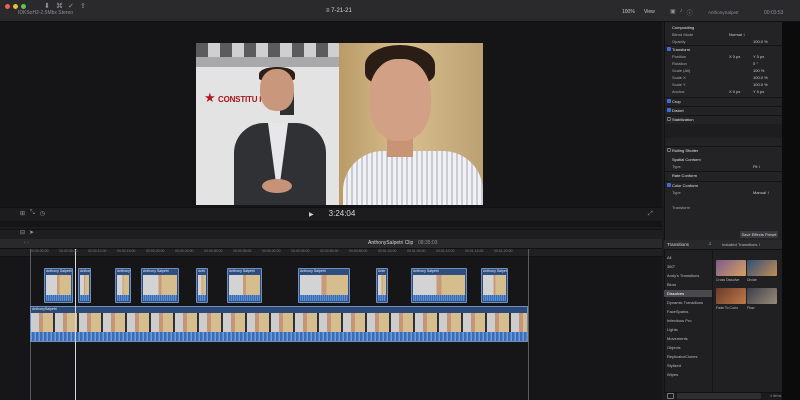  I want to click on speed-icon: ◷, so click(42, 213).